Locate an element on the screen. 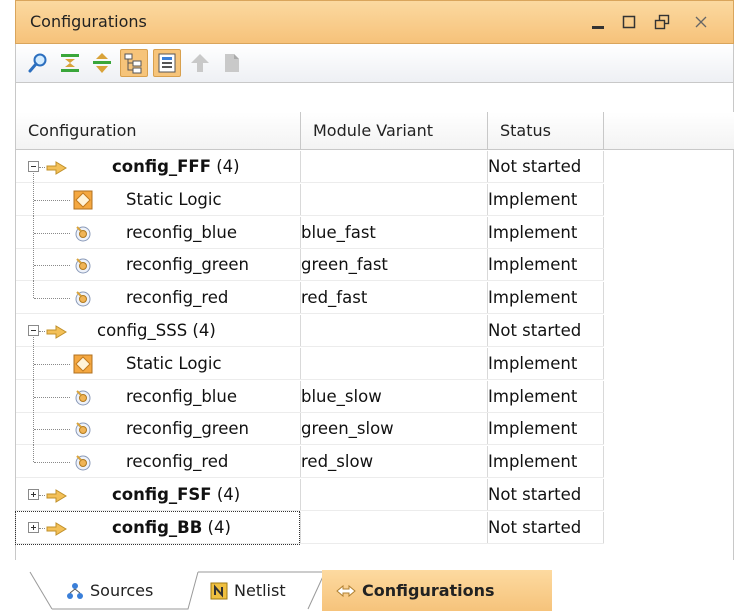 The image size is (734, 611). module-row: reconfig_green green_slow Implement is located at coordinates (310, 429).